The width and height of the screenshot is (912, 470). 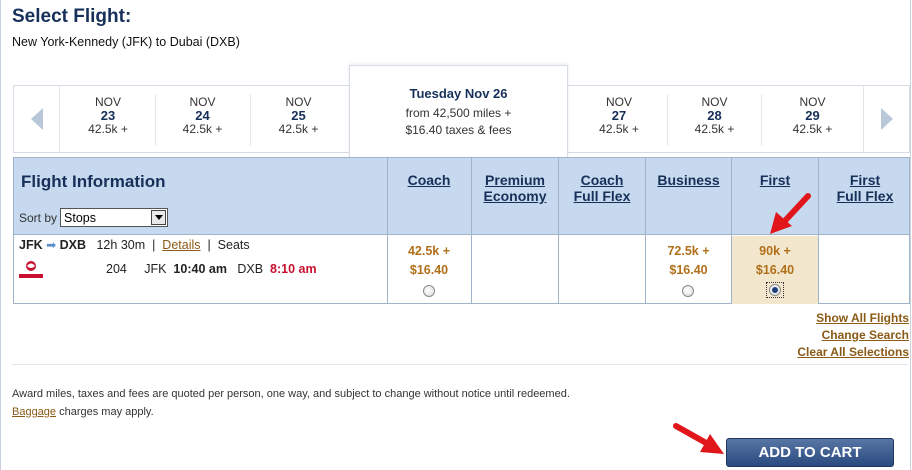 I want to click on first-miles: 90k +, so click(x=775, y=251).